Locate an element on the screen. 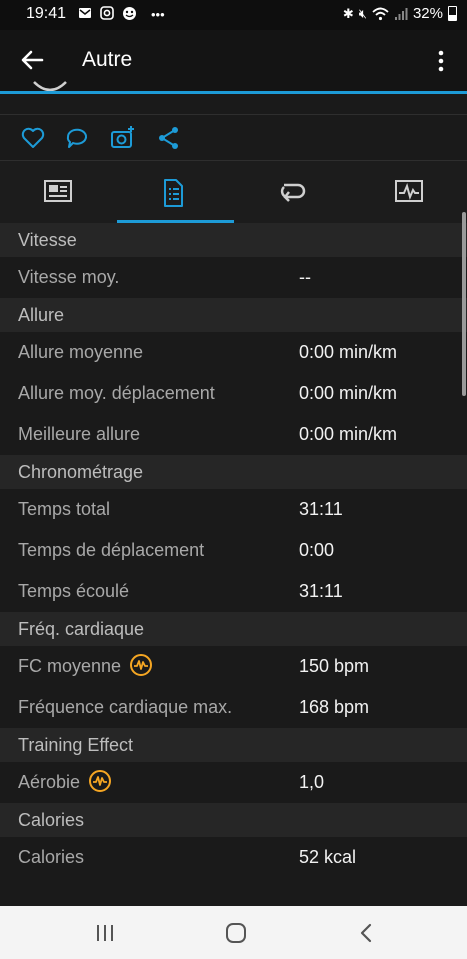  social-actions is located at coordinates (233, 137).